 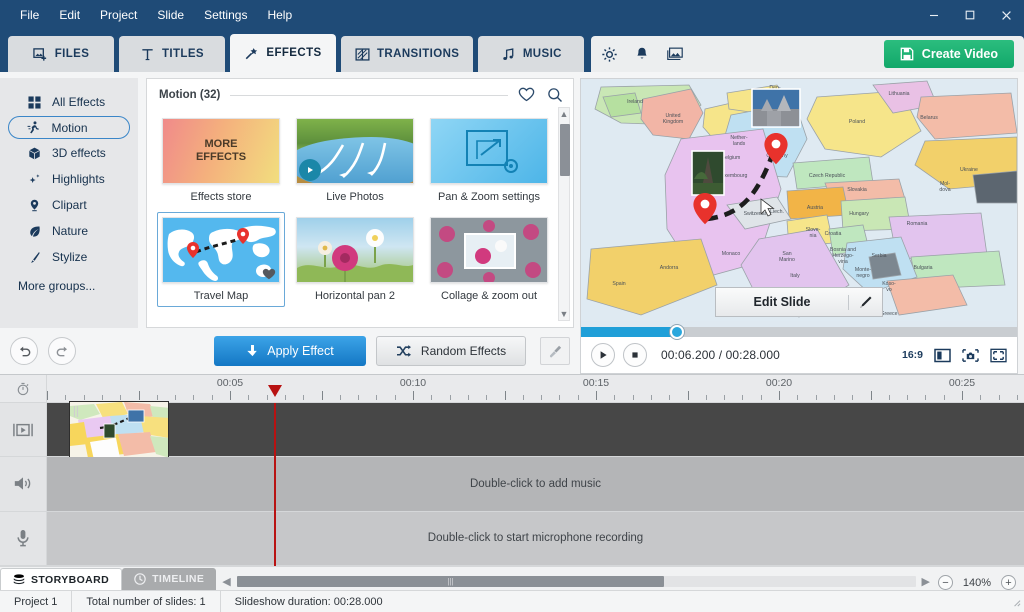 What do you see at coordinates (290, 351) in the screenshot?
I see `apply-effect-button: Apply Effect` at bounding box center [290, 351].